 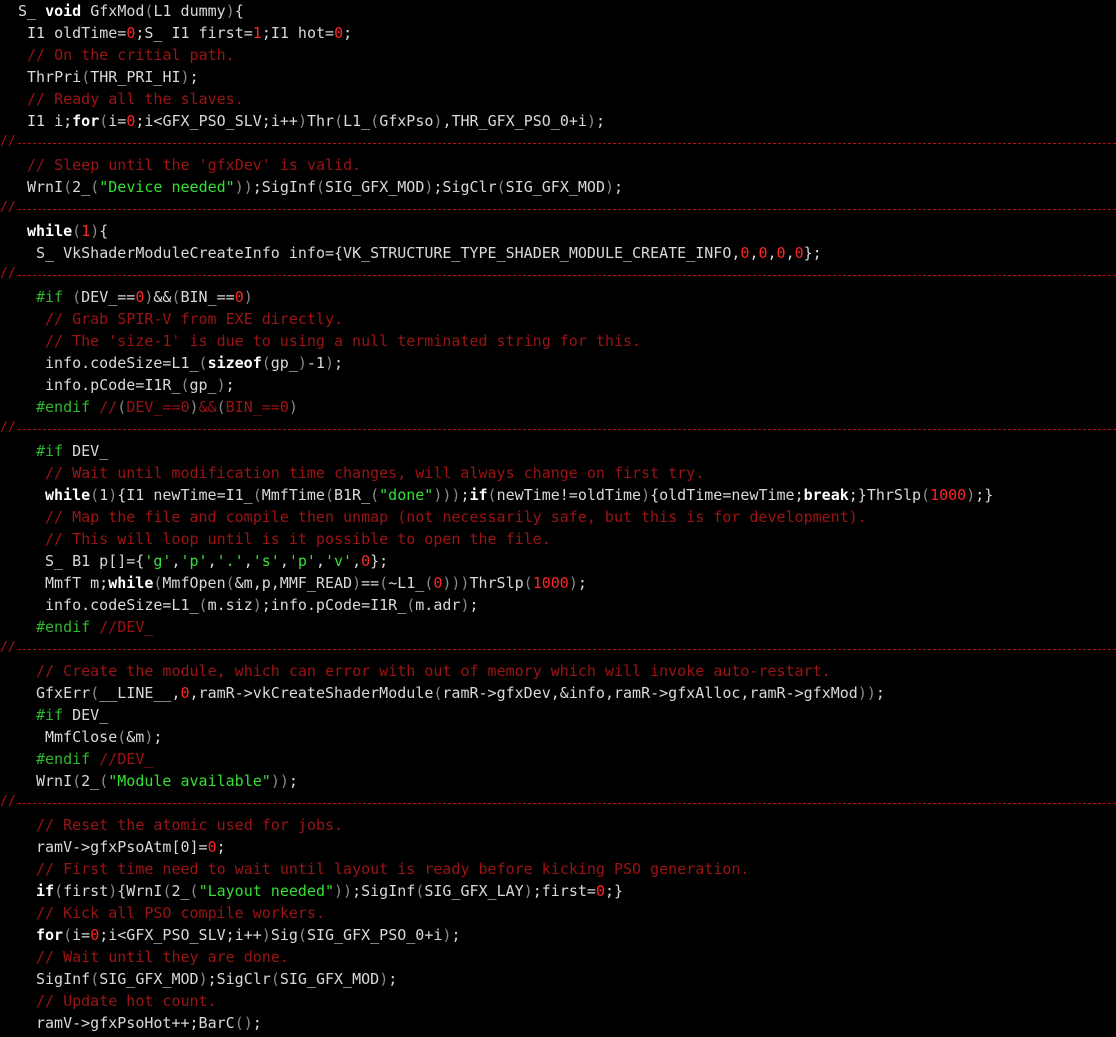 What do you see at coordinates (194, 583) in the screenshot?
I see `code-token-text: MmfOpen` at bounding box center [194, 583].